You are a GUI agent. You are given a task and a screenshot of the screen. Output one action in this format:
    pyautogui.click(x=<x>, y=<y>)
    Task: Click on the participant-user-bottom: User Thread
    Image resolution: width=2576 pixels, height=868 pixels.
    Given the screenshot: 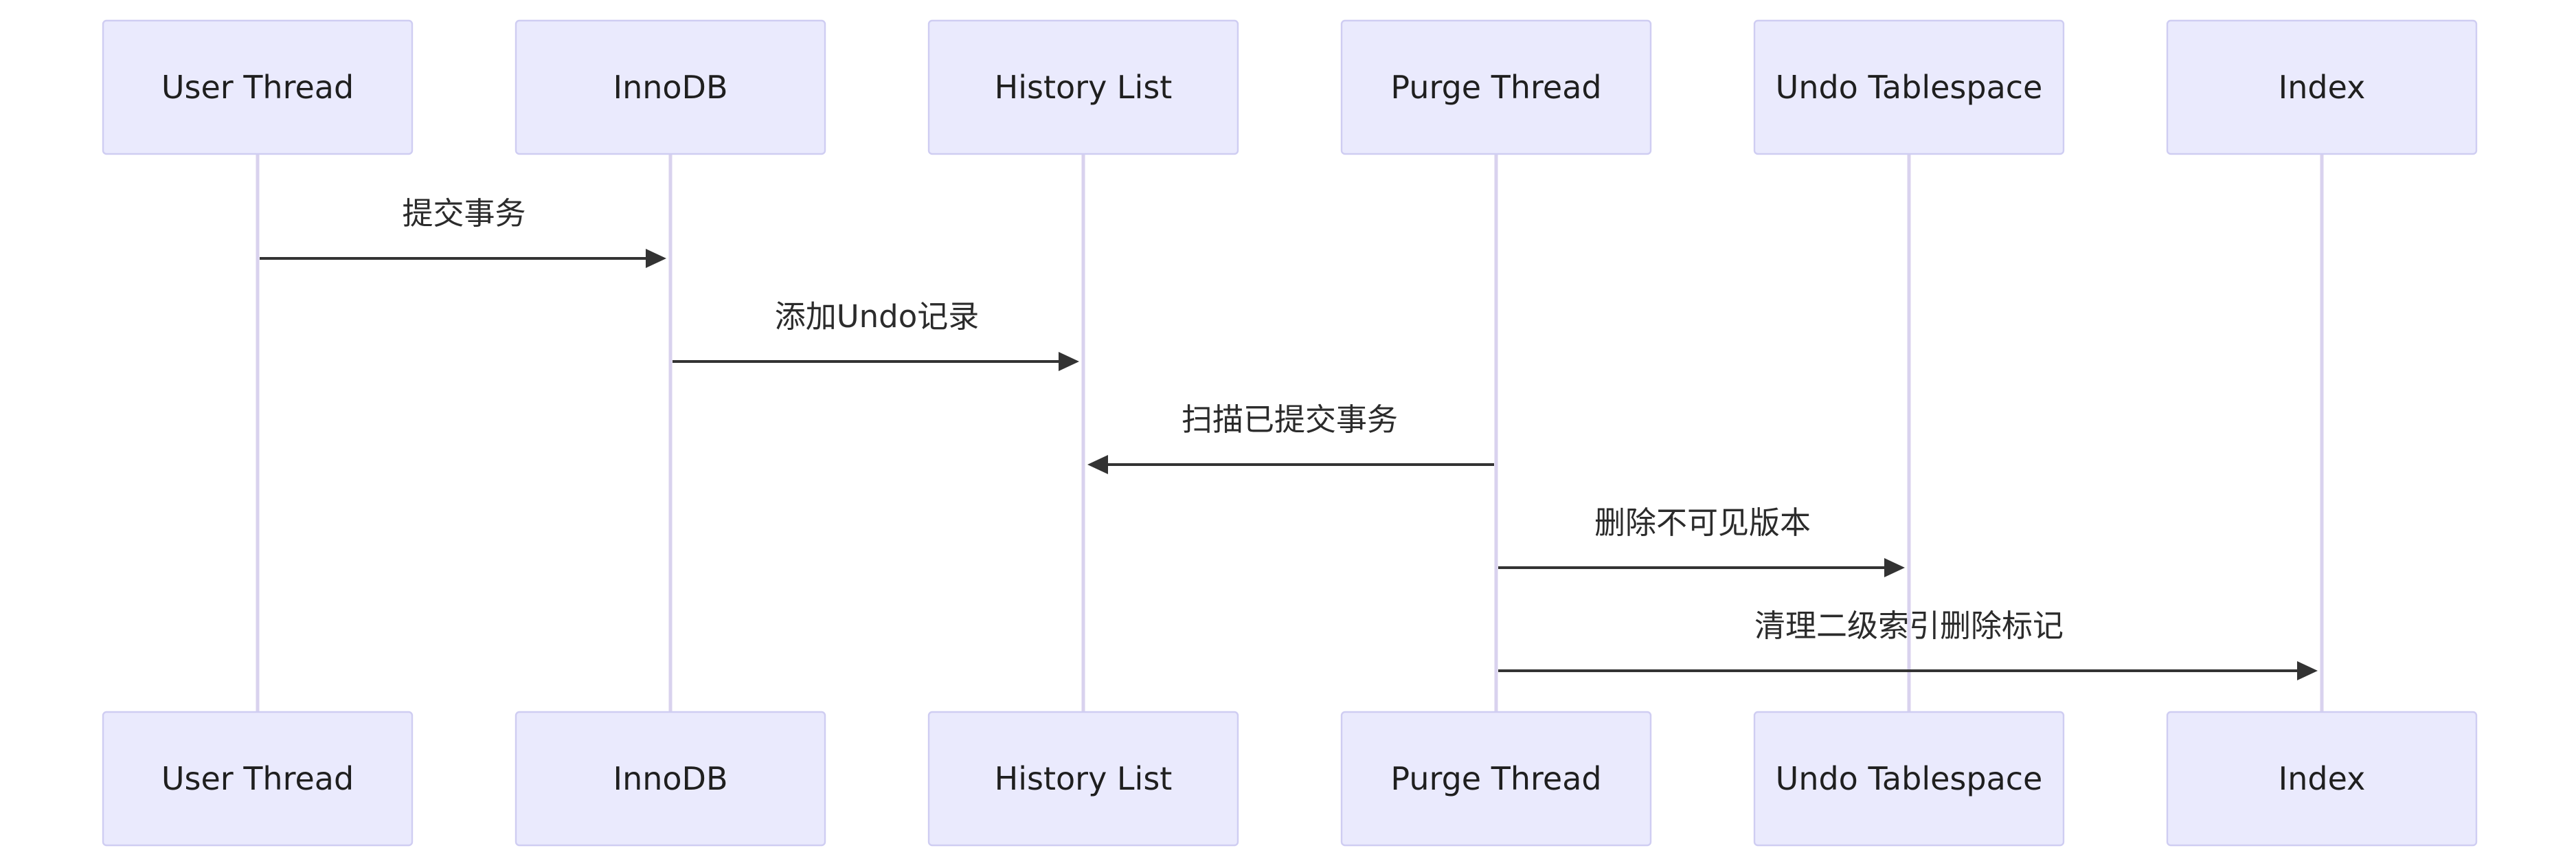 What is the action you would take?
    pyautogui.click(x=258, y=779)
    